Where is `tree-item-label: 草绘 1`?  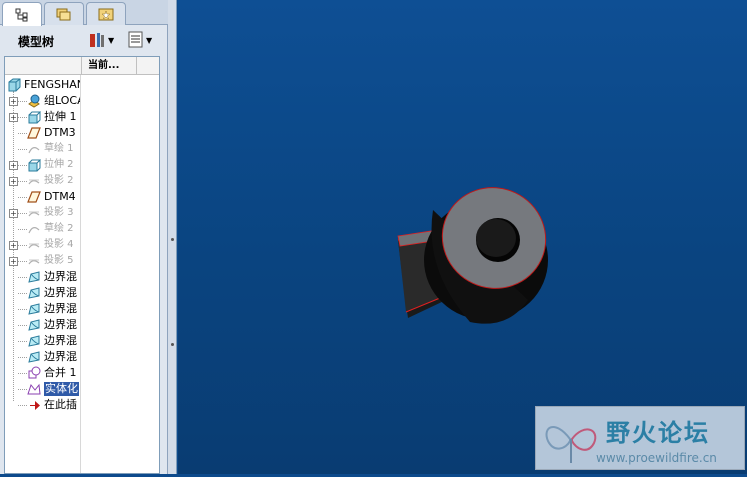 tree-item-label: 草绘 1 is located at coordinates (59, 148).